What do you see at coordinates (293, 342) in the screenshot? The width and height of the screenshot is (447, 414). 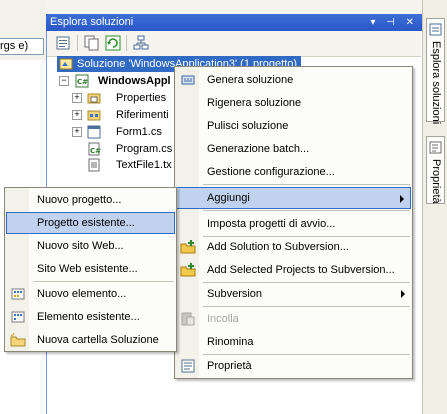 I see `menu-item-rename: Rinomina` at bounding box center [293, 342].